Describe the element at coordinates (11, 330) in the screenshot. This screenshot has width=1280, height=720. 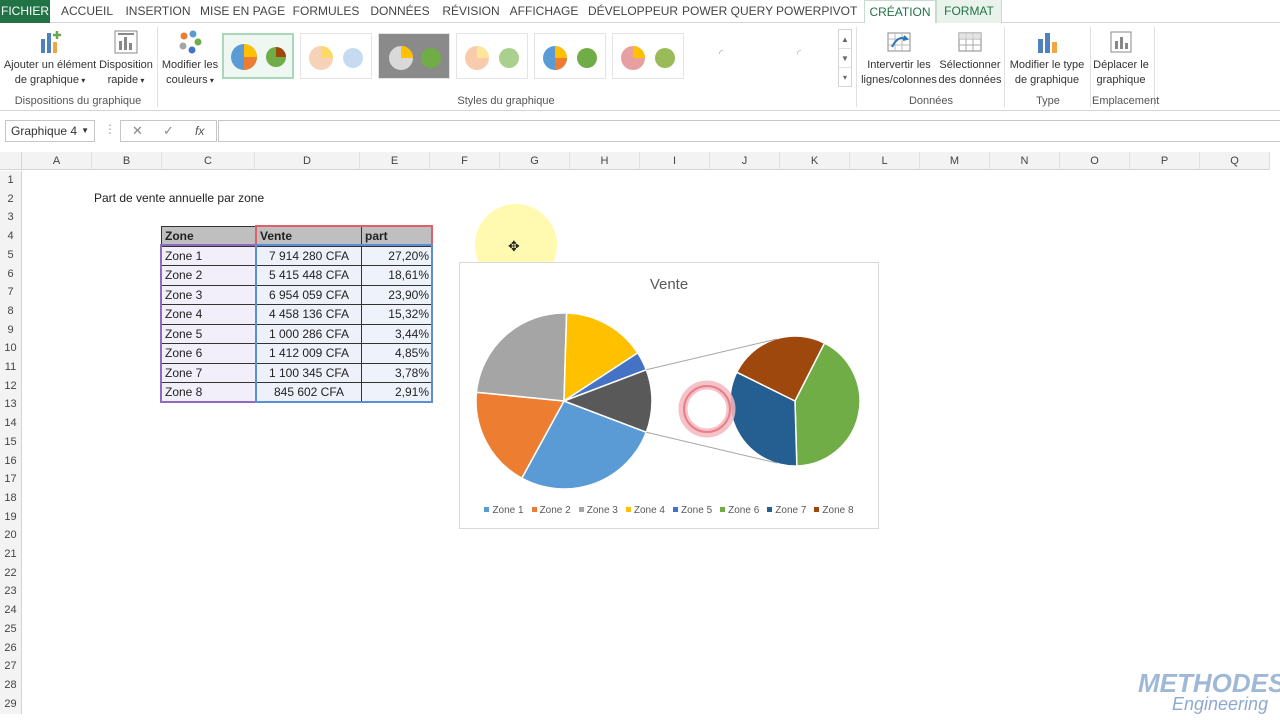
I see `row-header: 9` at that location.